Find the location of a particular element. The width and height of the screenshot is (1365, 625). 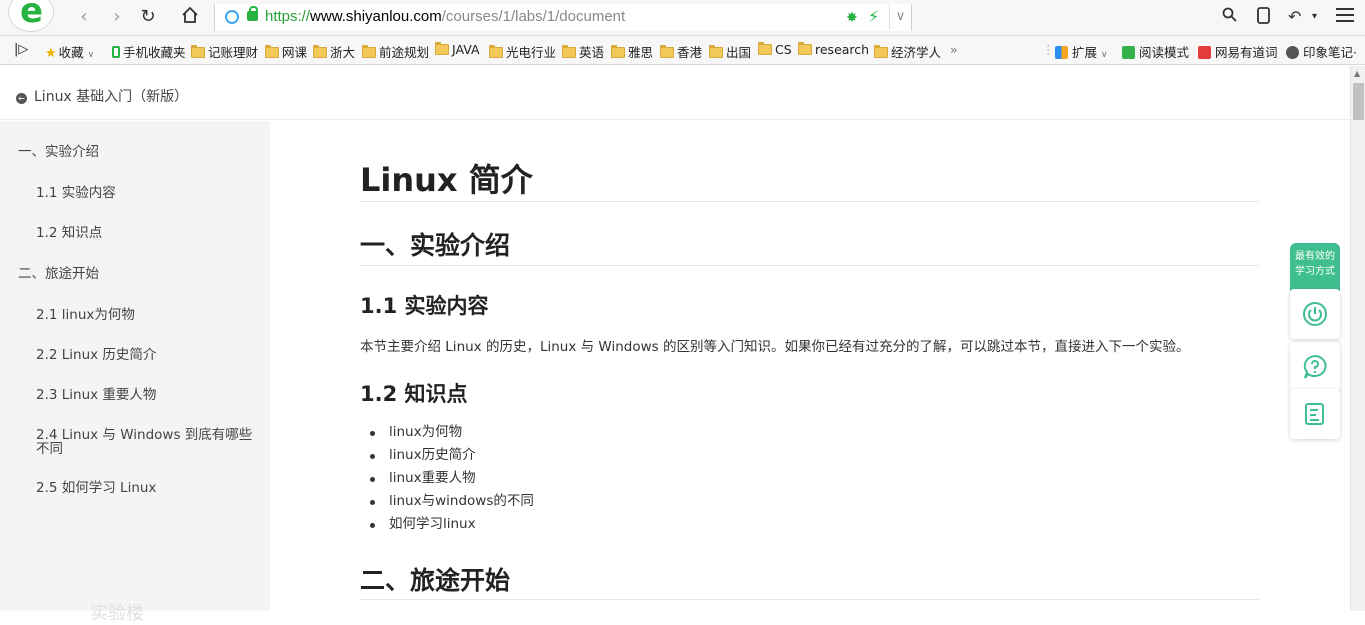

reload-icon: ↻ is located at coordinates (148, 17).